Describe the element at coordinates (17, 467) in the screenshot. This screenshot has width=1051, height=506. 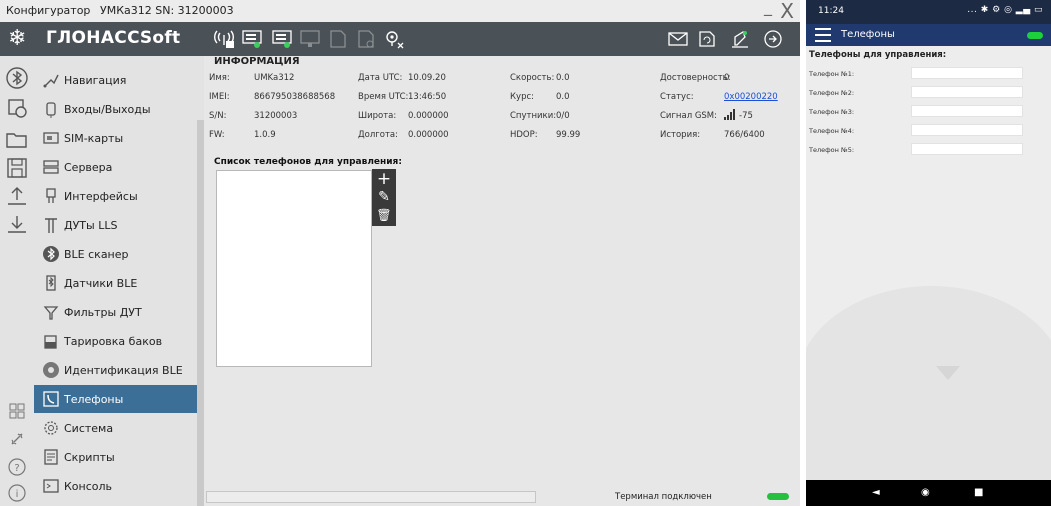
I see `help-icon: ?` at that location.